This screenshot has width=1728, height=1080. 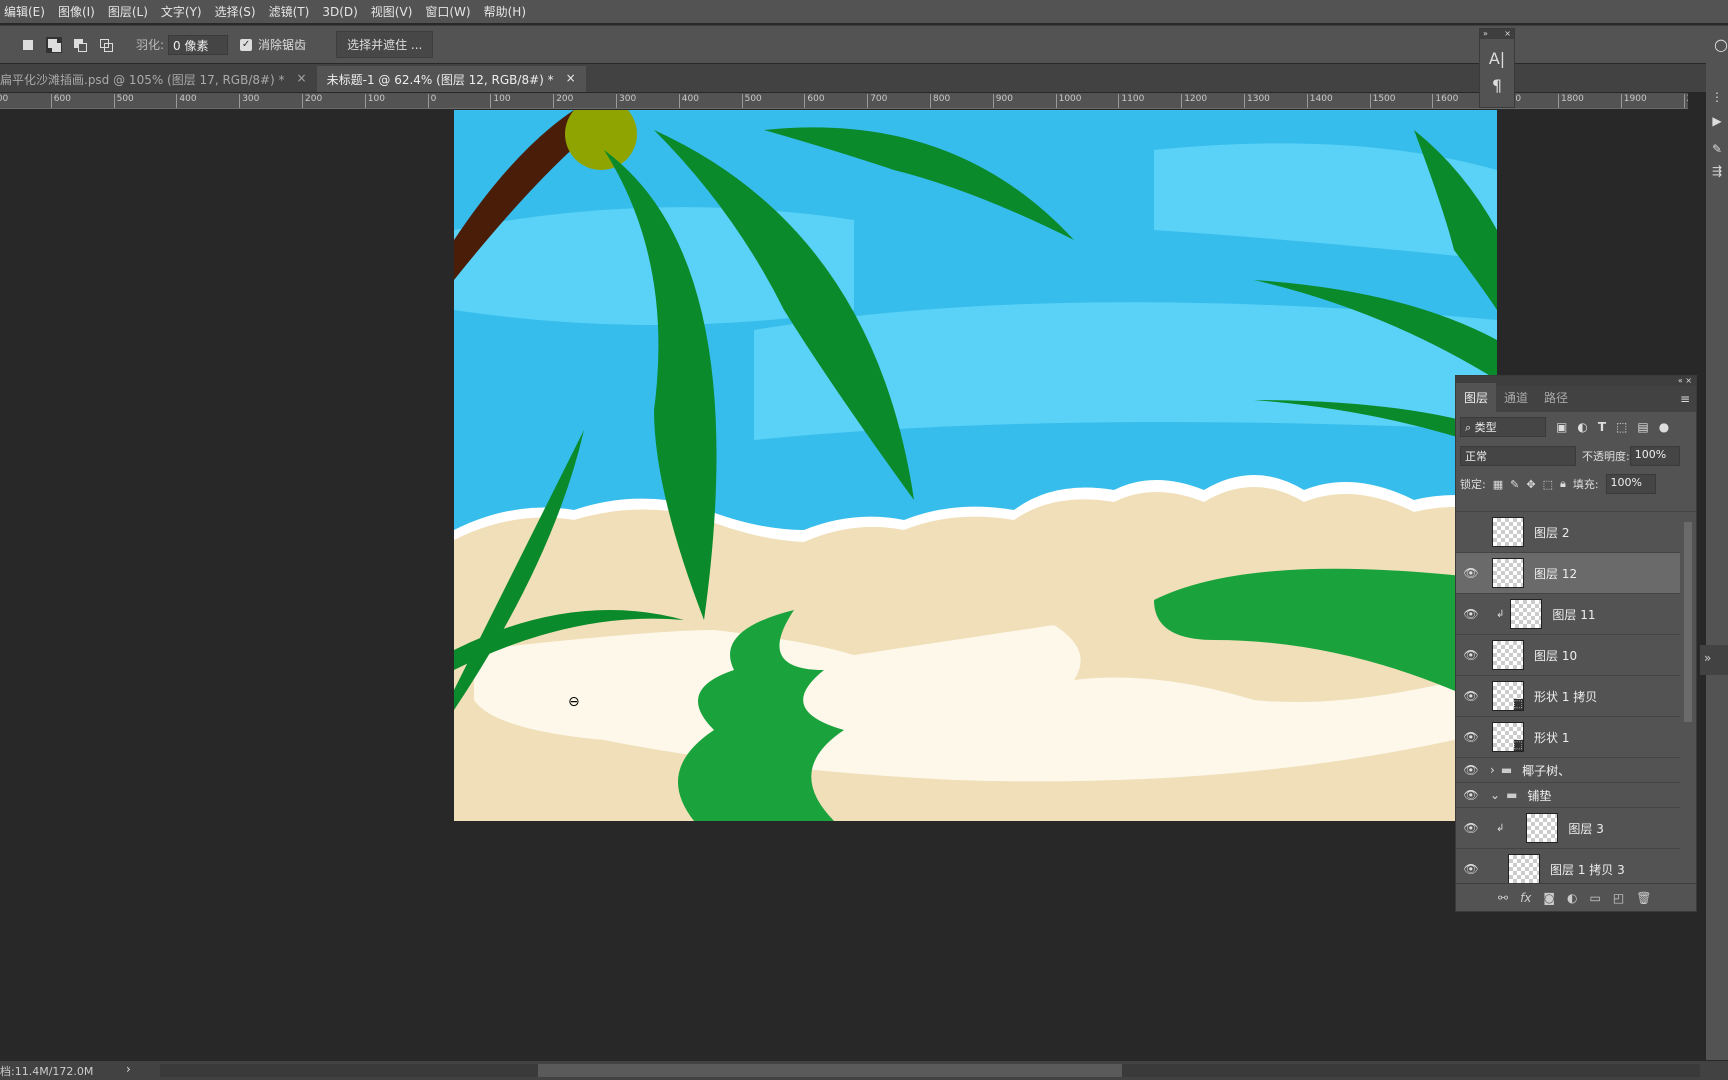 I want to click on status-arrow-icon: ›, so click(x=128, y=1069).